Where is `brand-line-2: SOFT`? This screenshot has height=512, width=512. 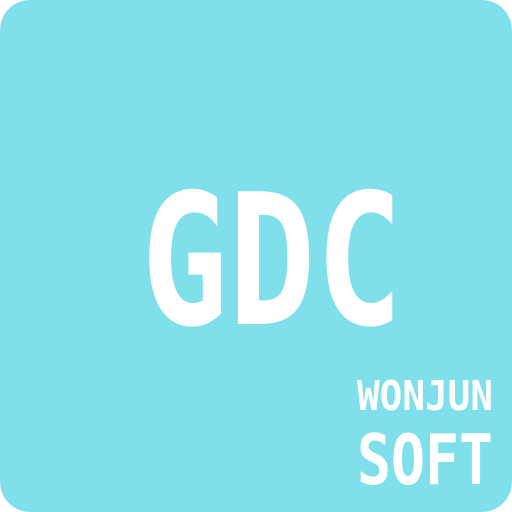
brand-line-2: SOFT is located at coordinates (425, 459).